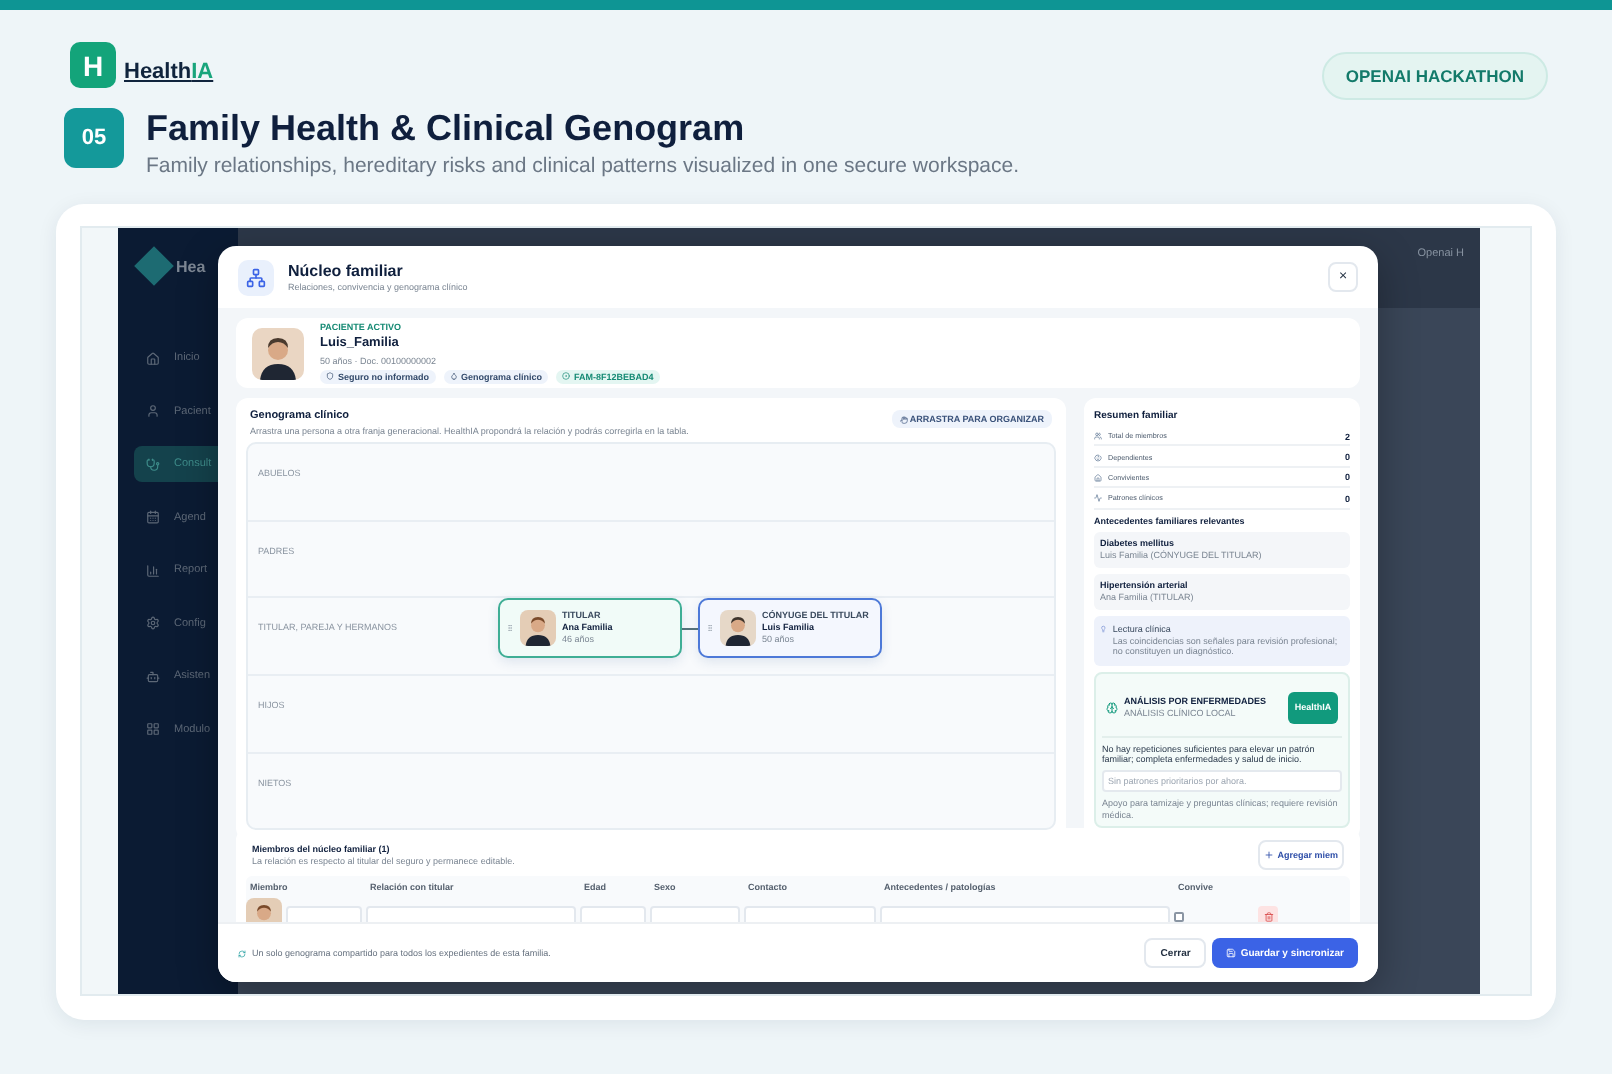 This screenshot has height=1074, width=1612. What do you see at coordinates (324, 913) in the screenshot?
I see `name-field` at bounding box center [324, 913].